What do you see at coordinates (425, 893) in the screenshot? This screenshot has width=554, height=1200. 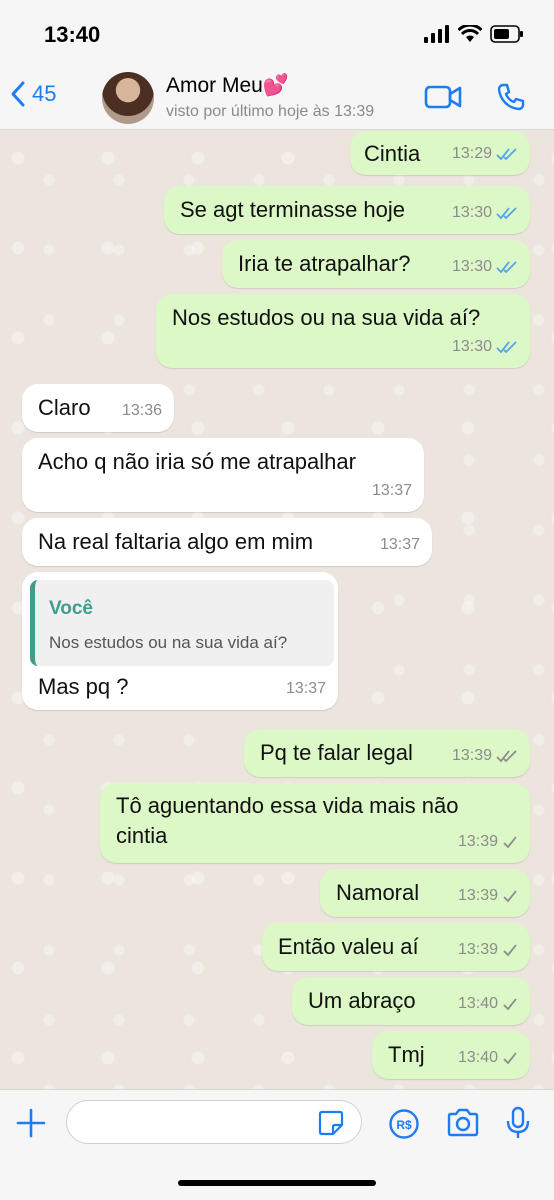 I see `message-bubble: Namoral 13:39` at bounding box center [425, 893].